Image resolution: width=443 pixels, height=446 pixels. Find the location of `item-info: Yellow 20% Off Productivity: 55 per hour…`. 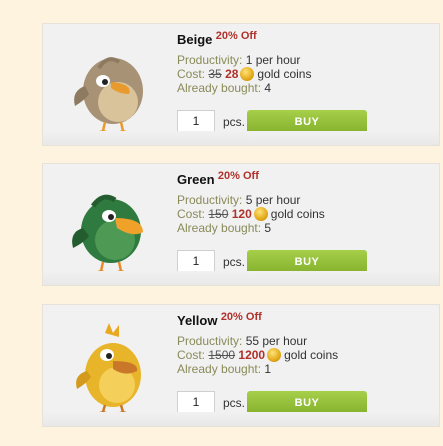

item-info: Yellow 20% Off Productivity: 55 per hour… is located at coordinates (308, 343).